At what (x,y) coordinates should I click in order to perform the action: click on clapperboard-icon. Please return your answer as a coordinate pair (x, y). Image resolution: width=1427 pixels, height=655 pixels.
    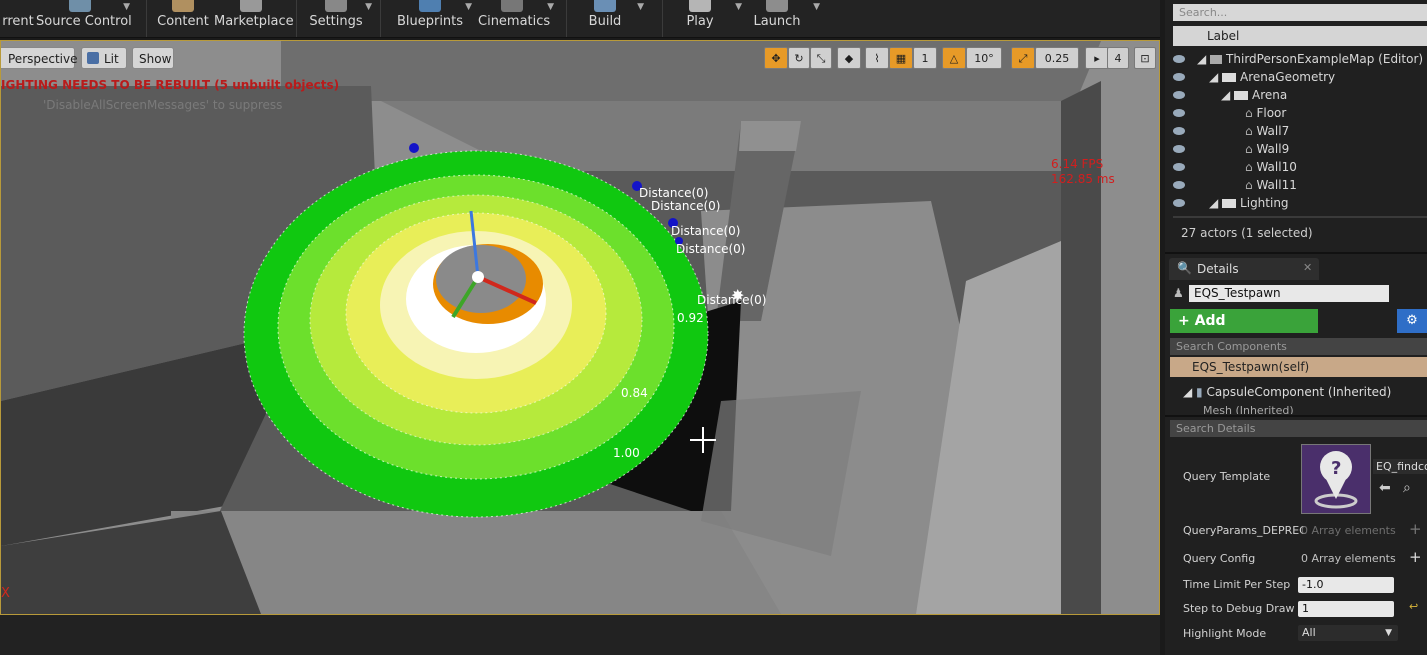
    Looking at the image, I should click on (512, 6).